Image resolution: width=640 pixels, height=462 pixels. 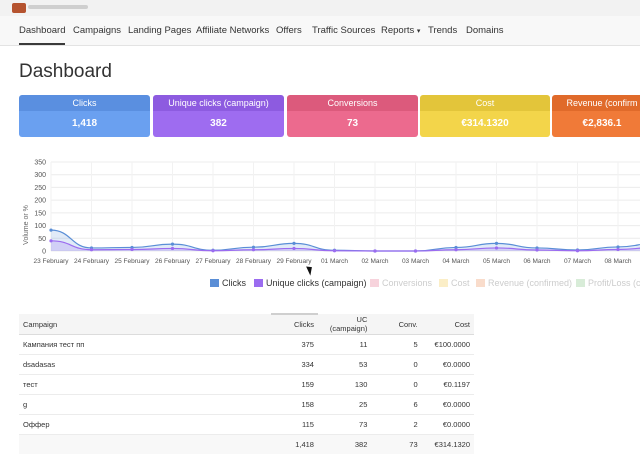 I want to click on y-tick-label: 50, so click(x=42, y=239).